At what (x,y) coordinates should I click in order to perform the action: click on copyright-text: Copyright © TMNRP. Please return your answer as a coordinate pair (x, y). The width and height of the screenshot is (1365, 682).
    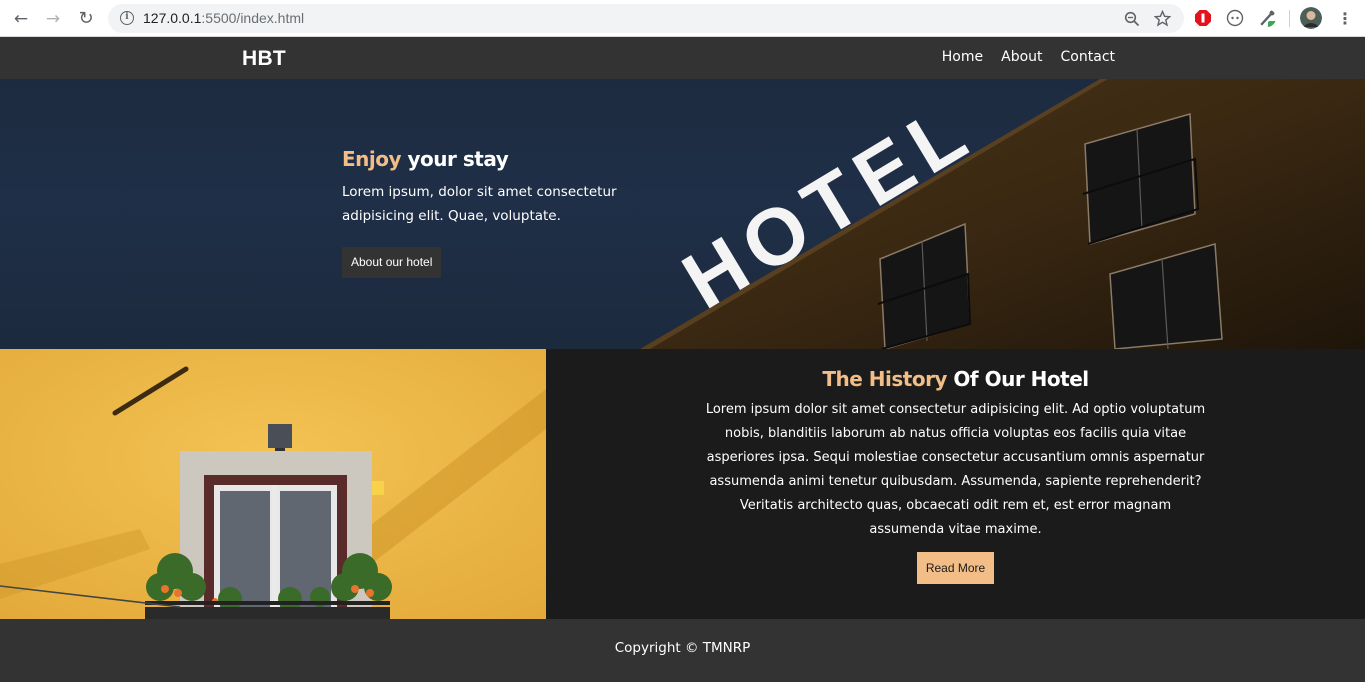
    Looking at the image, I should click on (682, 648).